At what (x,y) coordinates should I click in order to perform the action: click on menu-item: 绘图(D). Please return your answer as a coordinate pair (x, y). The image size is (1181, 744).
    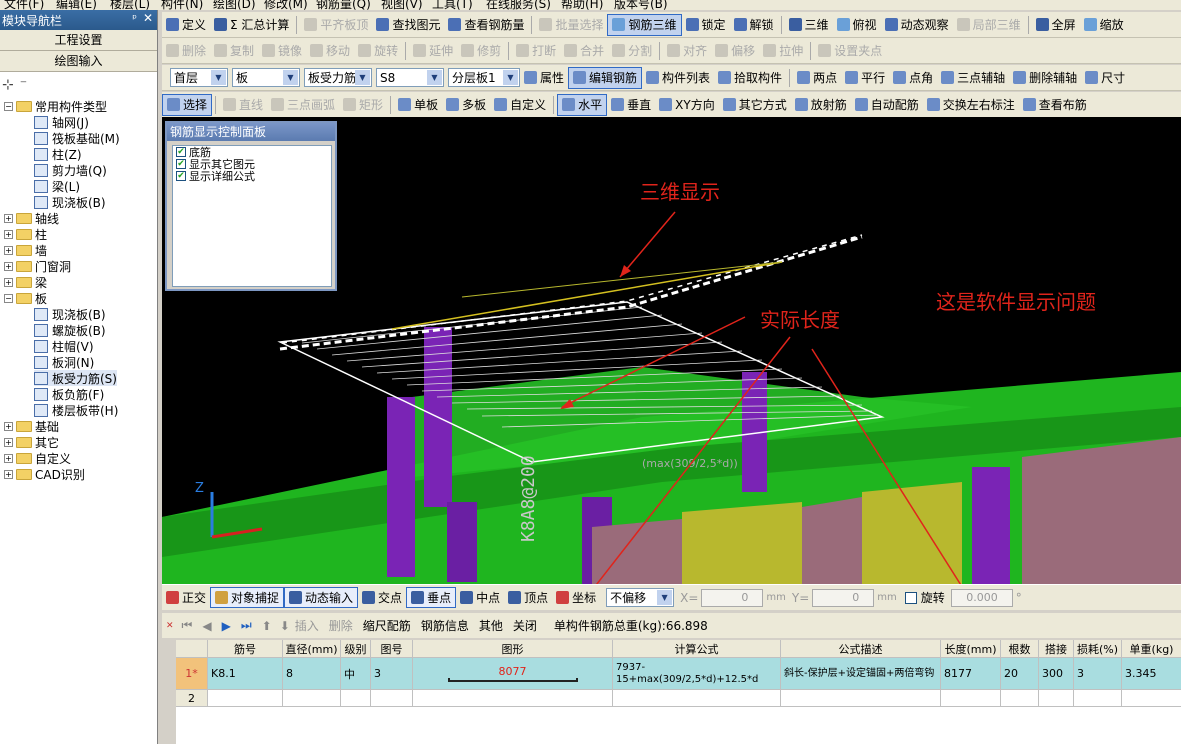
    Looking at the image, I should click on (234, 5).